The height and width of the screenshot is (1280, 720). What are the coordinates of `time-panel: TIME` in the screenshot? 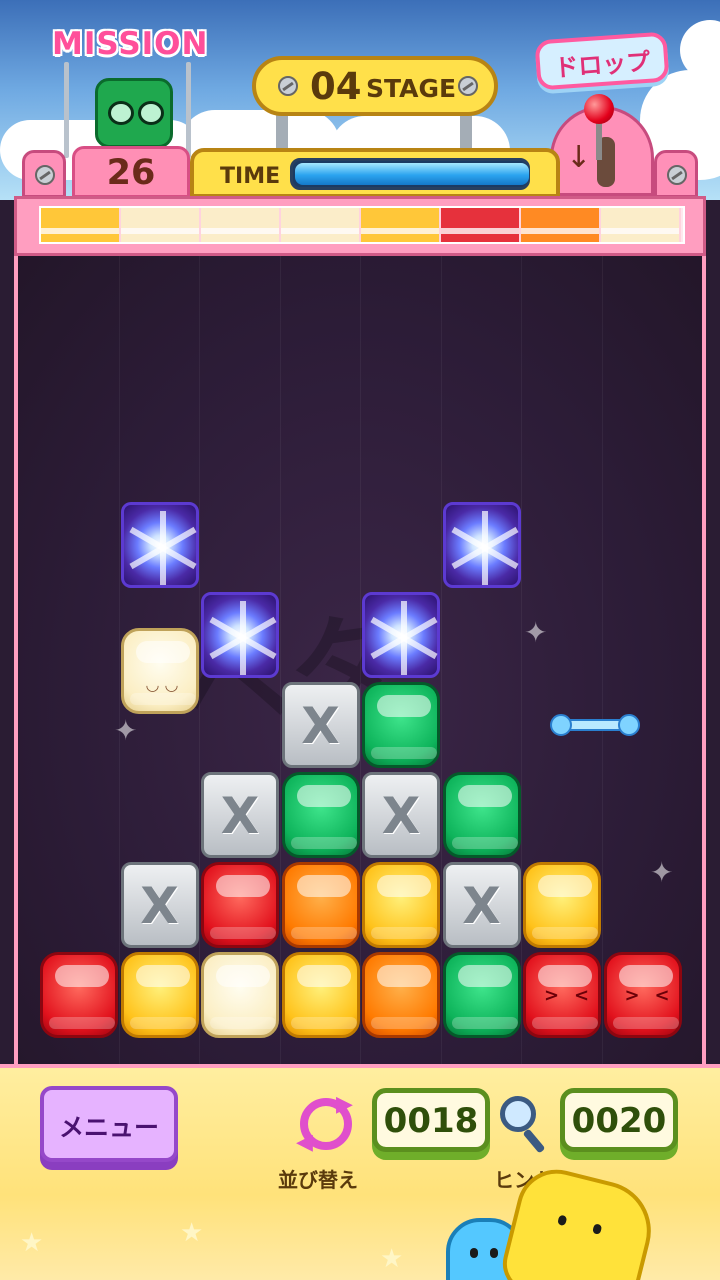 It's located at (375, 173).